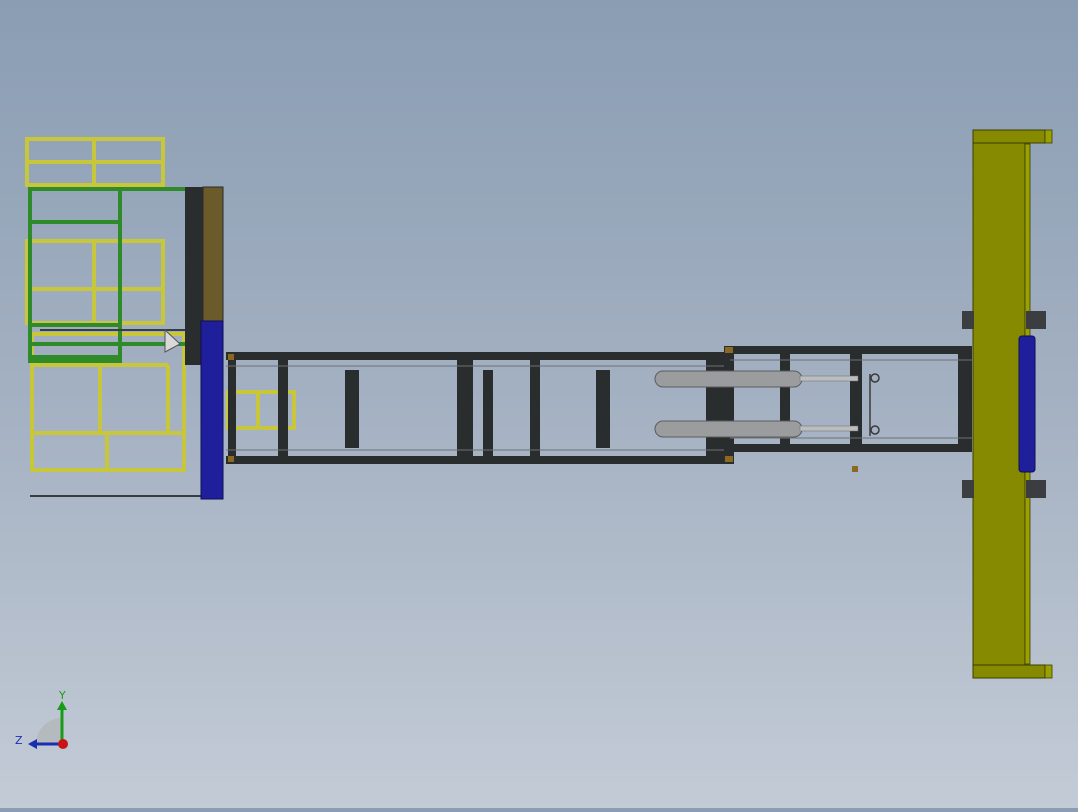 The image size is (1078, 812). What do you see at coordinates (767, 429) in the screenshot?
I see `hydraulic-cylinder-lower` at bounding box center [767, 429].